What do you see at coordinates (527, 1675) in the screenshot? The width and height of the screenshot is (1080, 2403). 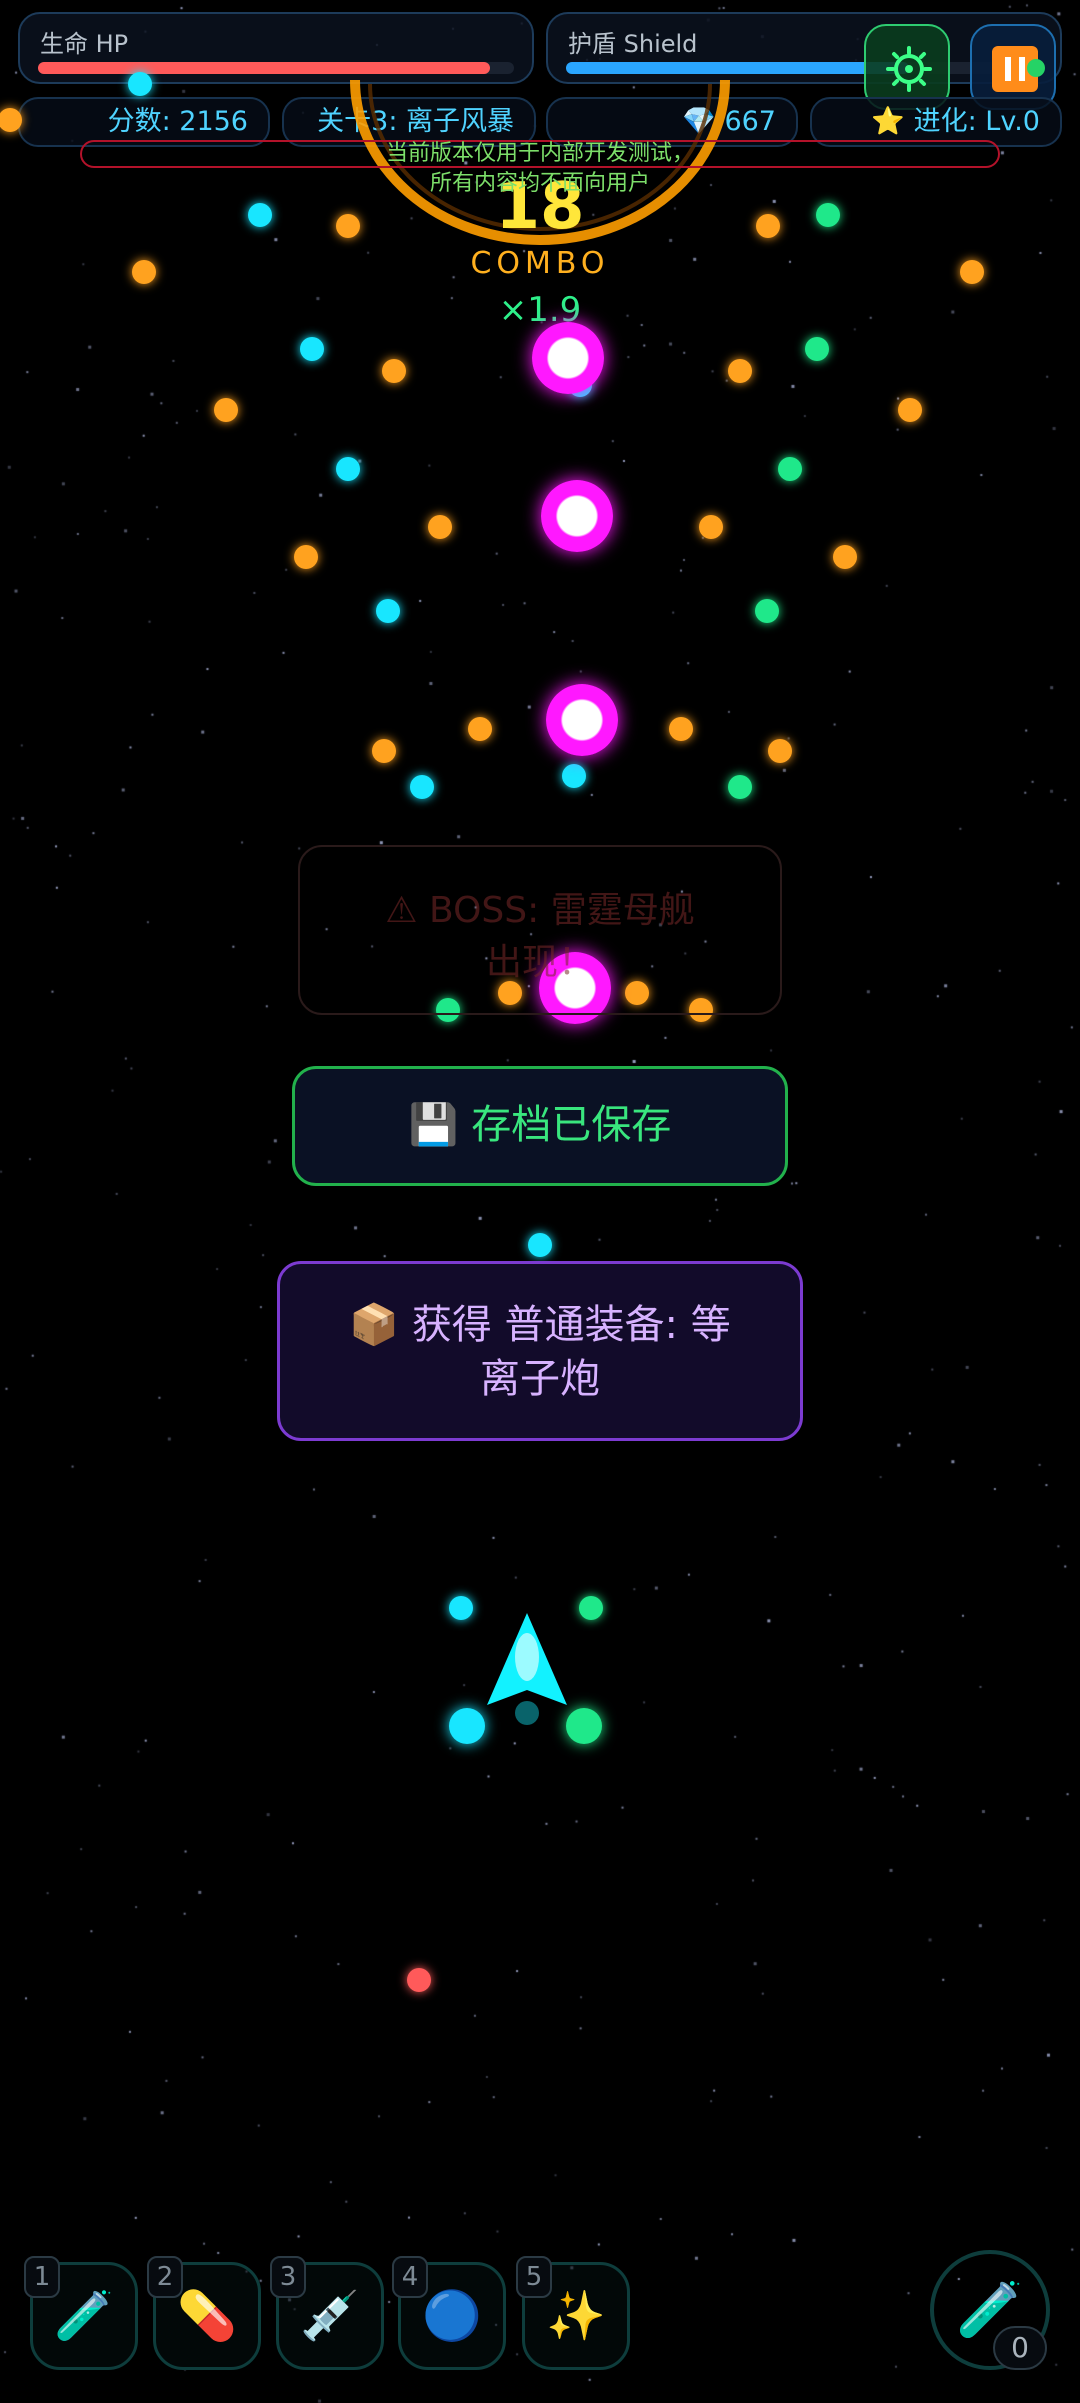 I see `player-ship` at bounding box center [527, 1675].